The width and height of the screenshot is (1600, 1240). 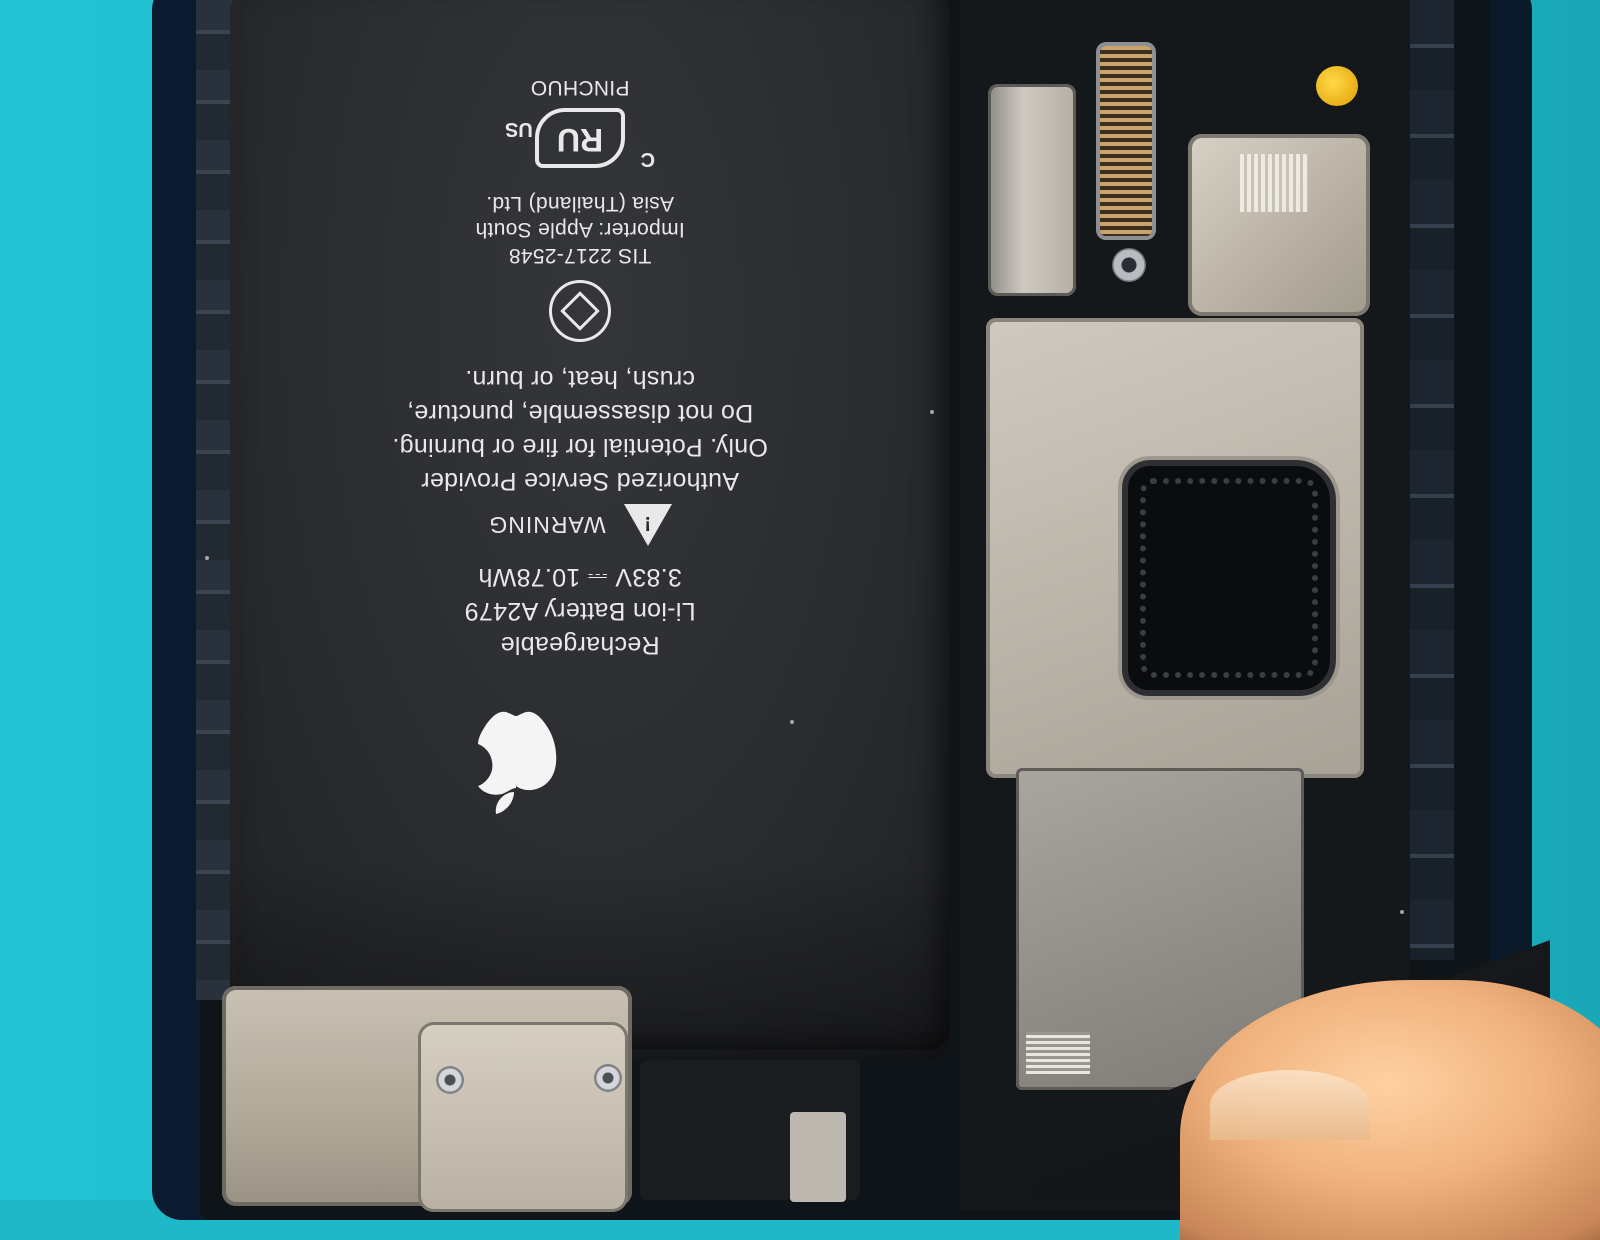 I want to click on cert-c-mark: C, so click(x=647, y=159).